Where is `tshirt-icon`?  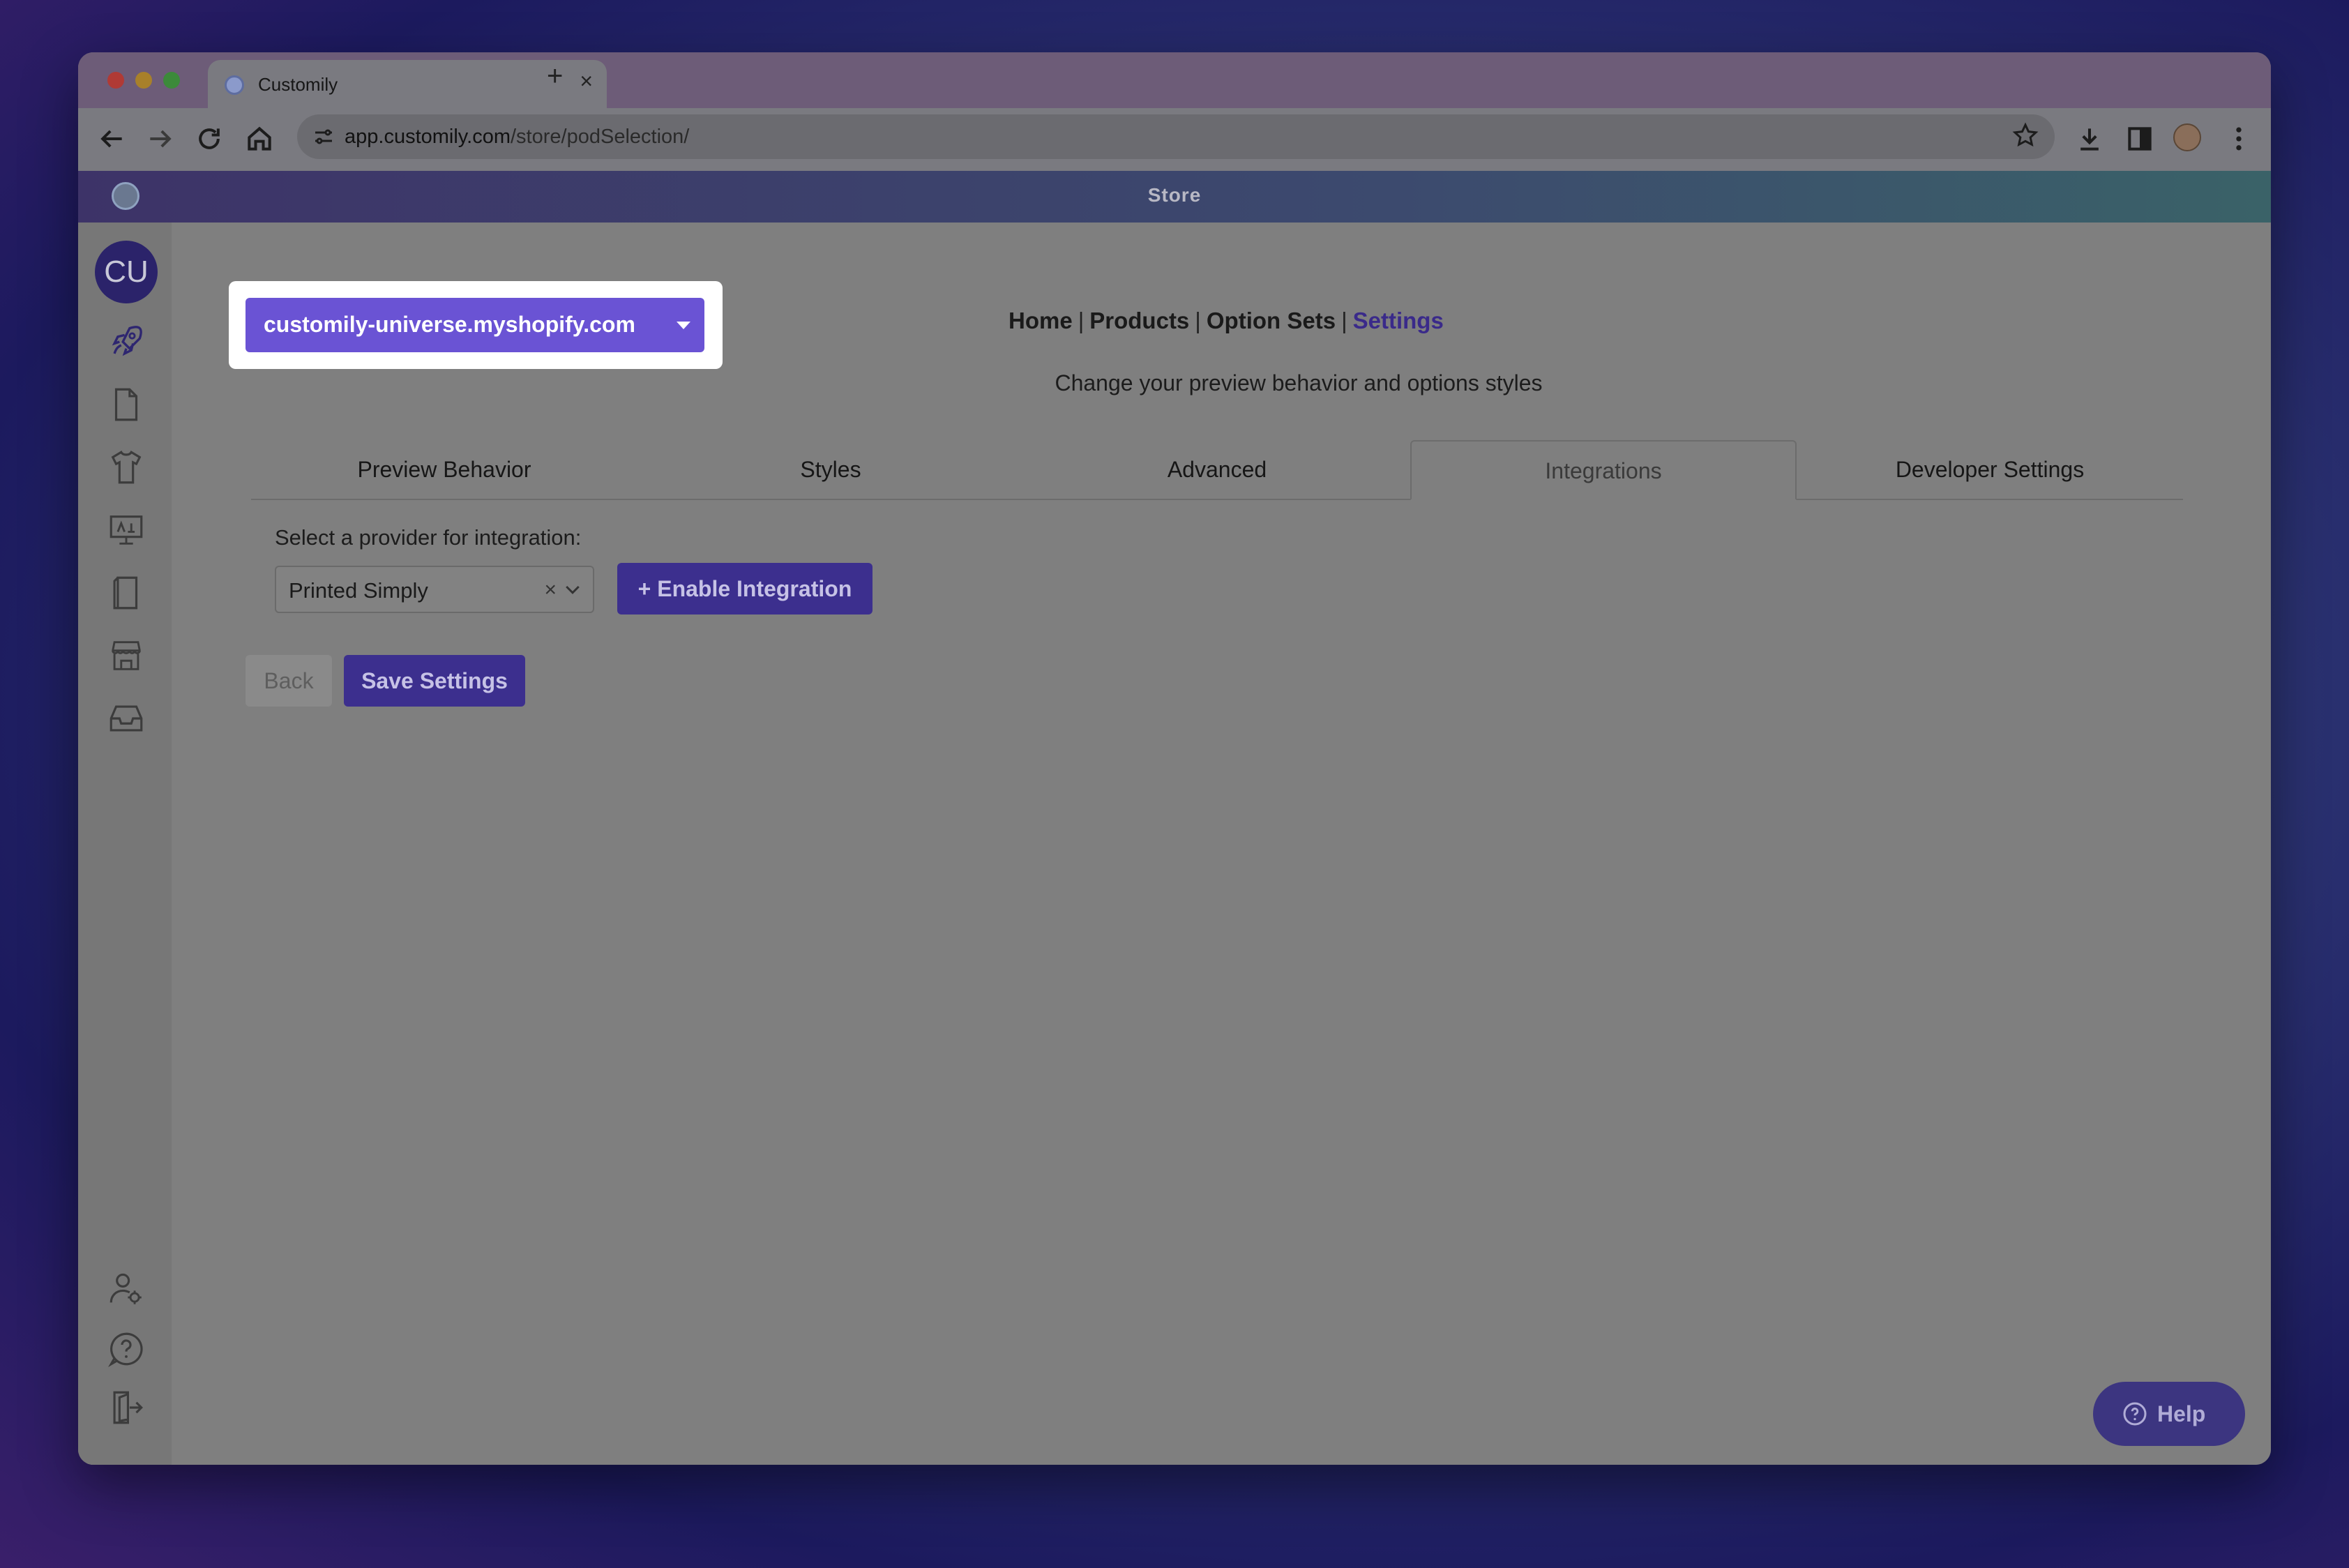
tshirt-icon is located at coordinates (126, 467).